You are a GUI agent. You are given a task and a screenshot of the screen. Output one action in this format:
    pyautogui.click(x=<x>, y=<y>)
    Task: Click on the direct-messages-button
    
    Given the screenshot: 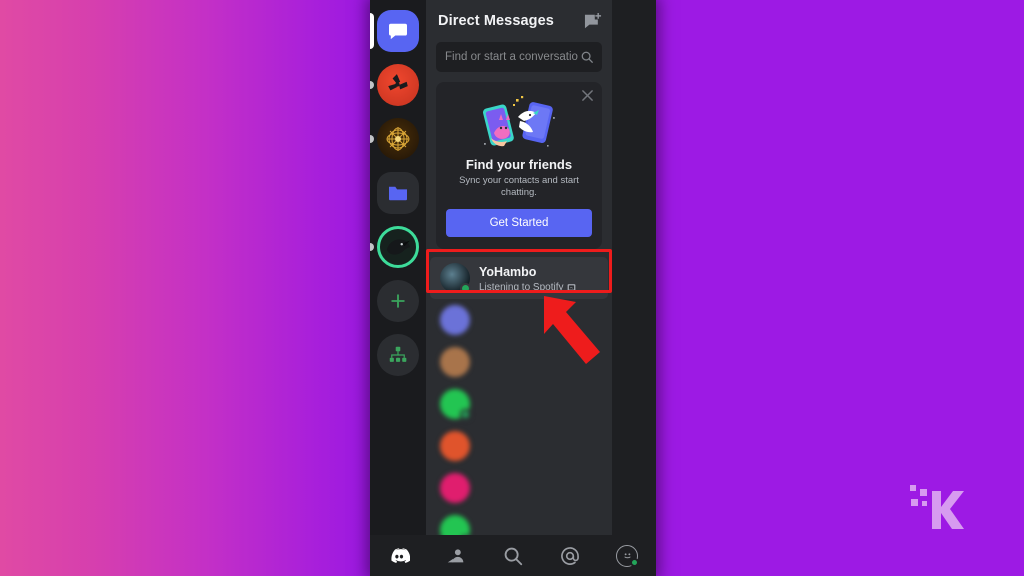 What is the action you would take?
    pyautogui.click(x=398, y=31)
    